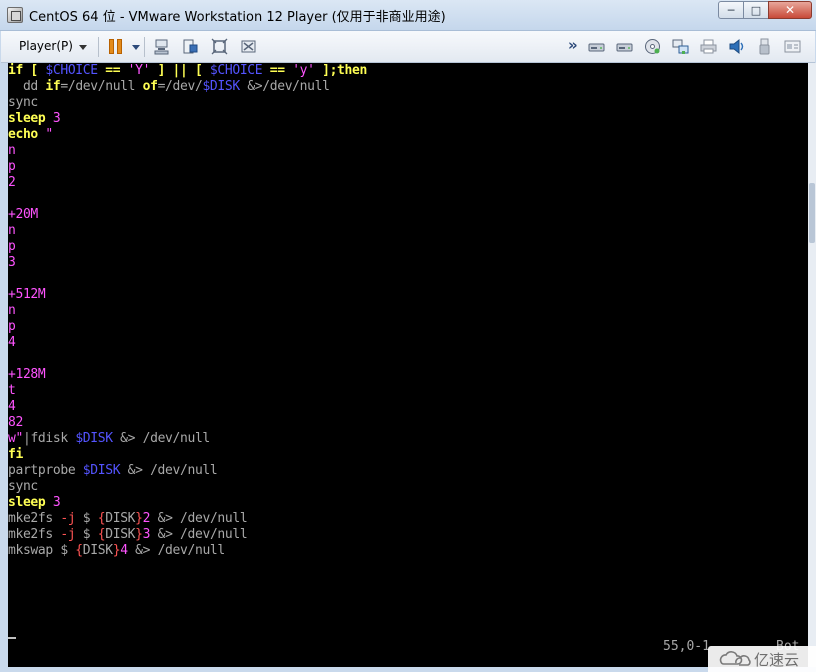 The width and height of the screenshot is (816, 672). Describe the element at coordinates (576, 45) in the screenshot. I see `more-devices-icon: »` at that location.